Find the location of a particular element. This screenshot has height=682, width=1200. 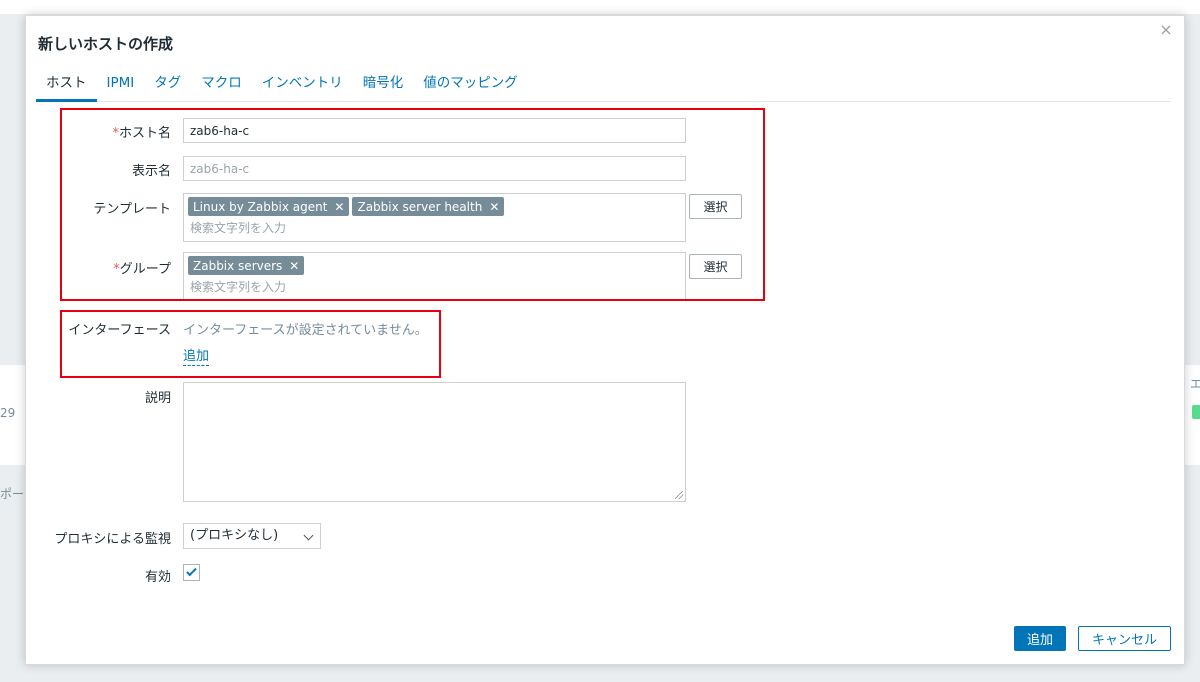

background-status-badge is located at coordinates (1196, 412).